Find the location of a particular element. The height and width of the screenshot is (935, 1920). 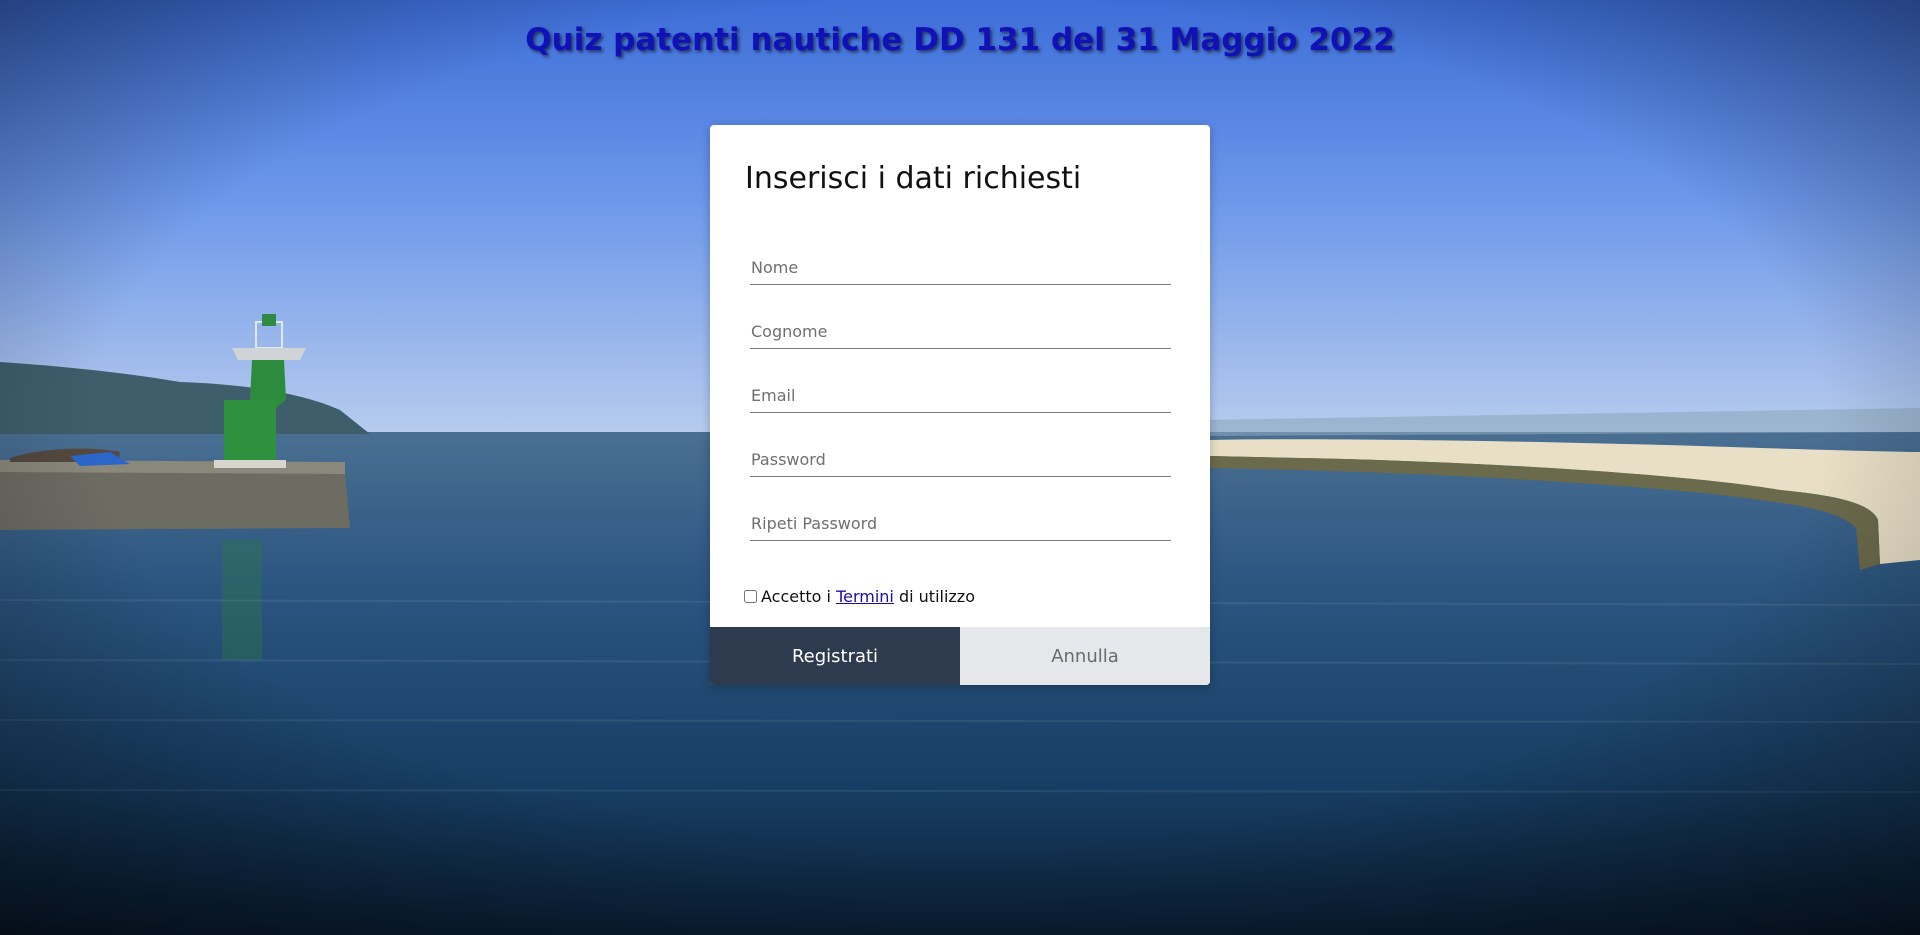

terms-prefix: Accetto i is located at coordinates (796, 596).